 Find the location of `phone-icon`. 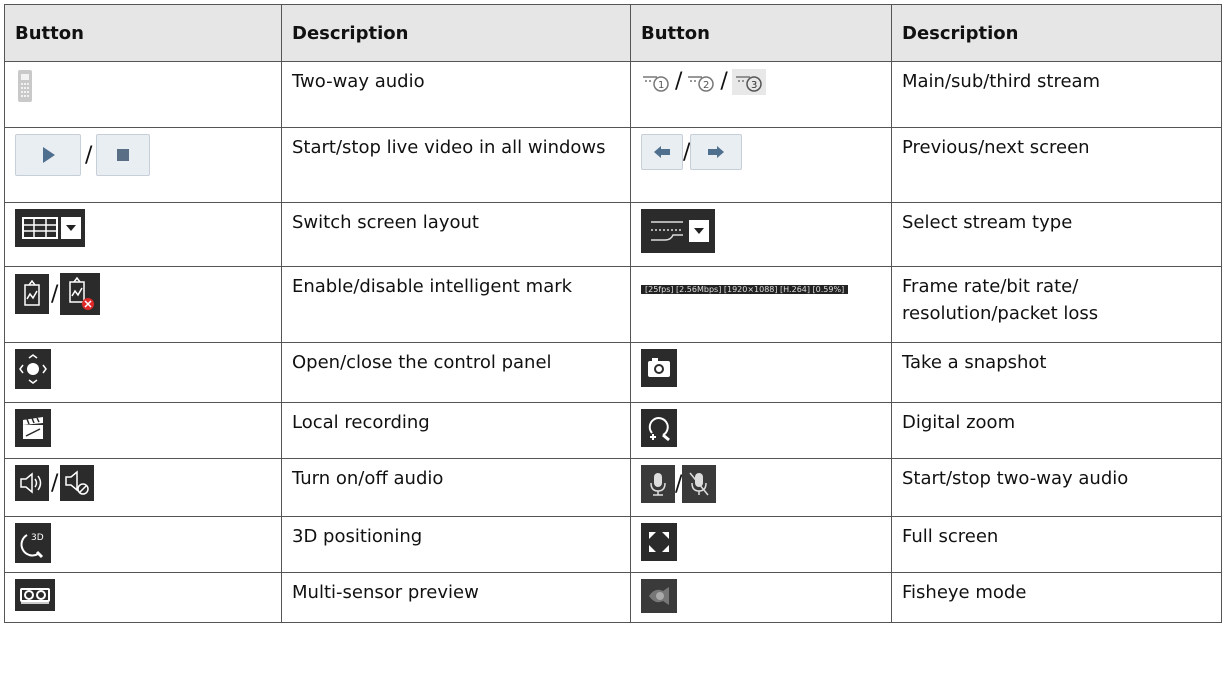

phone-icon is located at coordinates (25, 86).